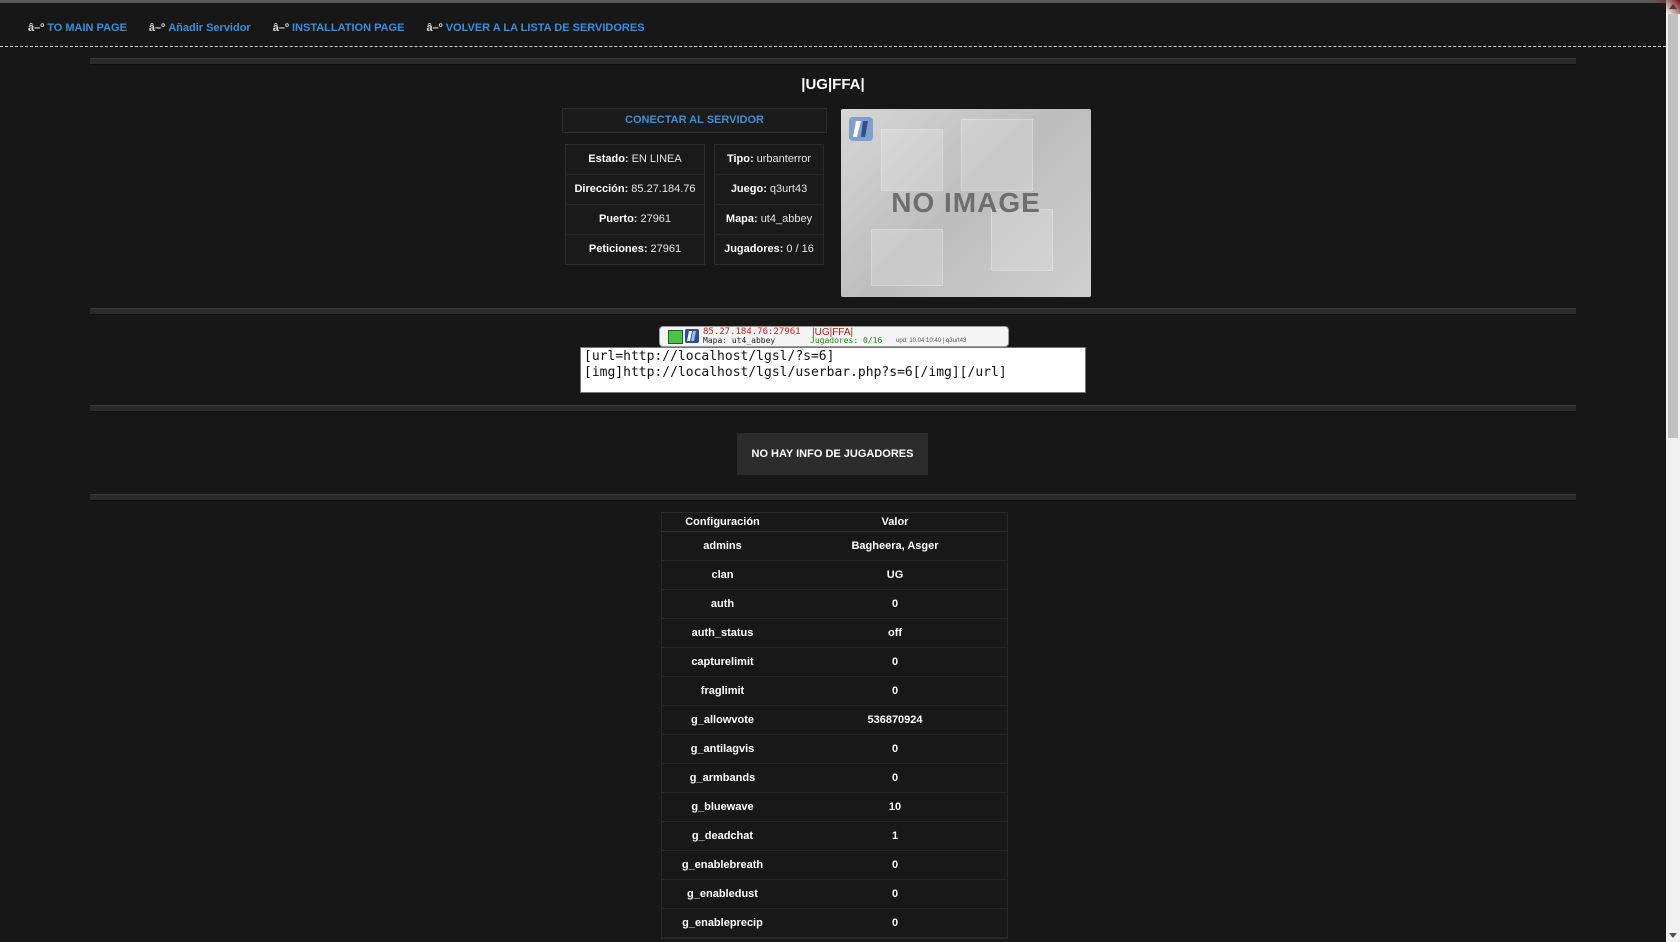 This screenshot has height=942, width=1680. I want to click on config-key: g_bluewave, so click(722, 807).